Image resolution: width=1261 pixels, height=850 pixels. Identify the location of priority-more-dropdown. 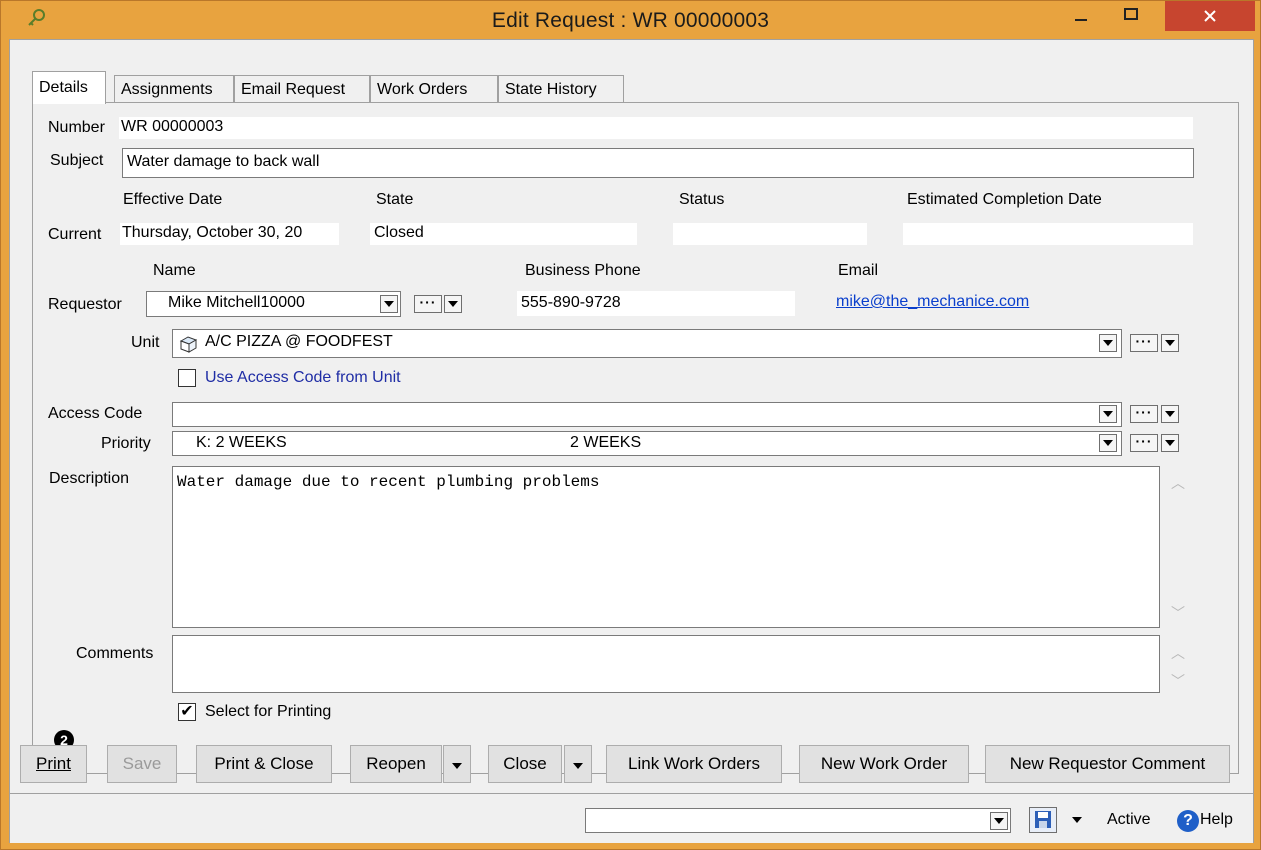
(1170, 443).